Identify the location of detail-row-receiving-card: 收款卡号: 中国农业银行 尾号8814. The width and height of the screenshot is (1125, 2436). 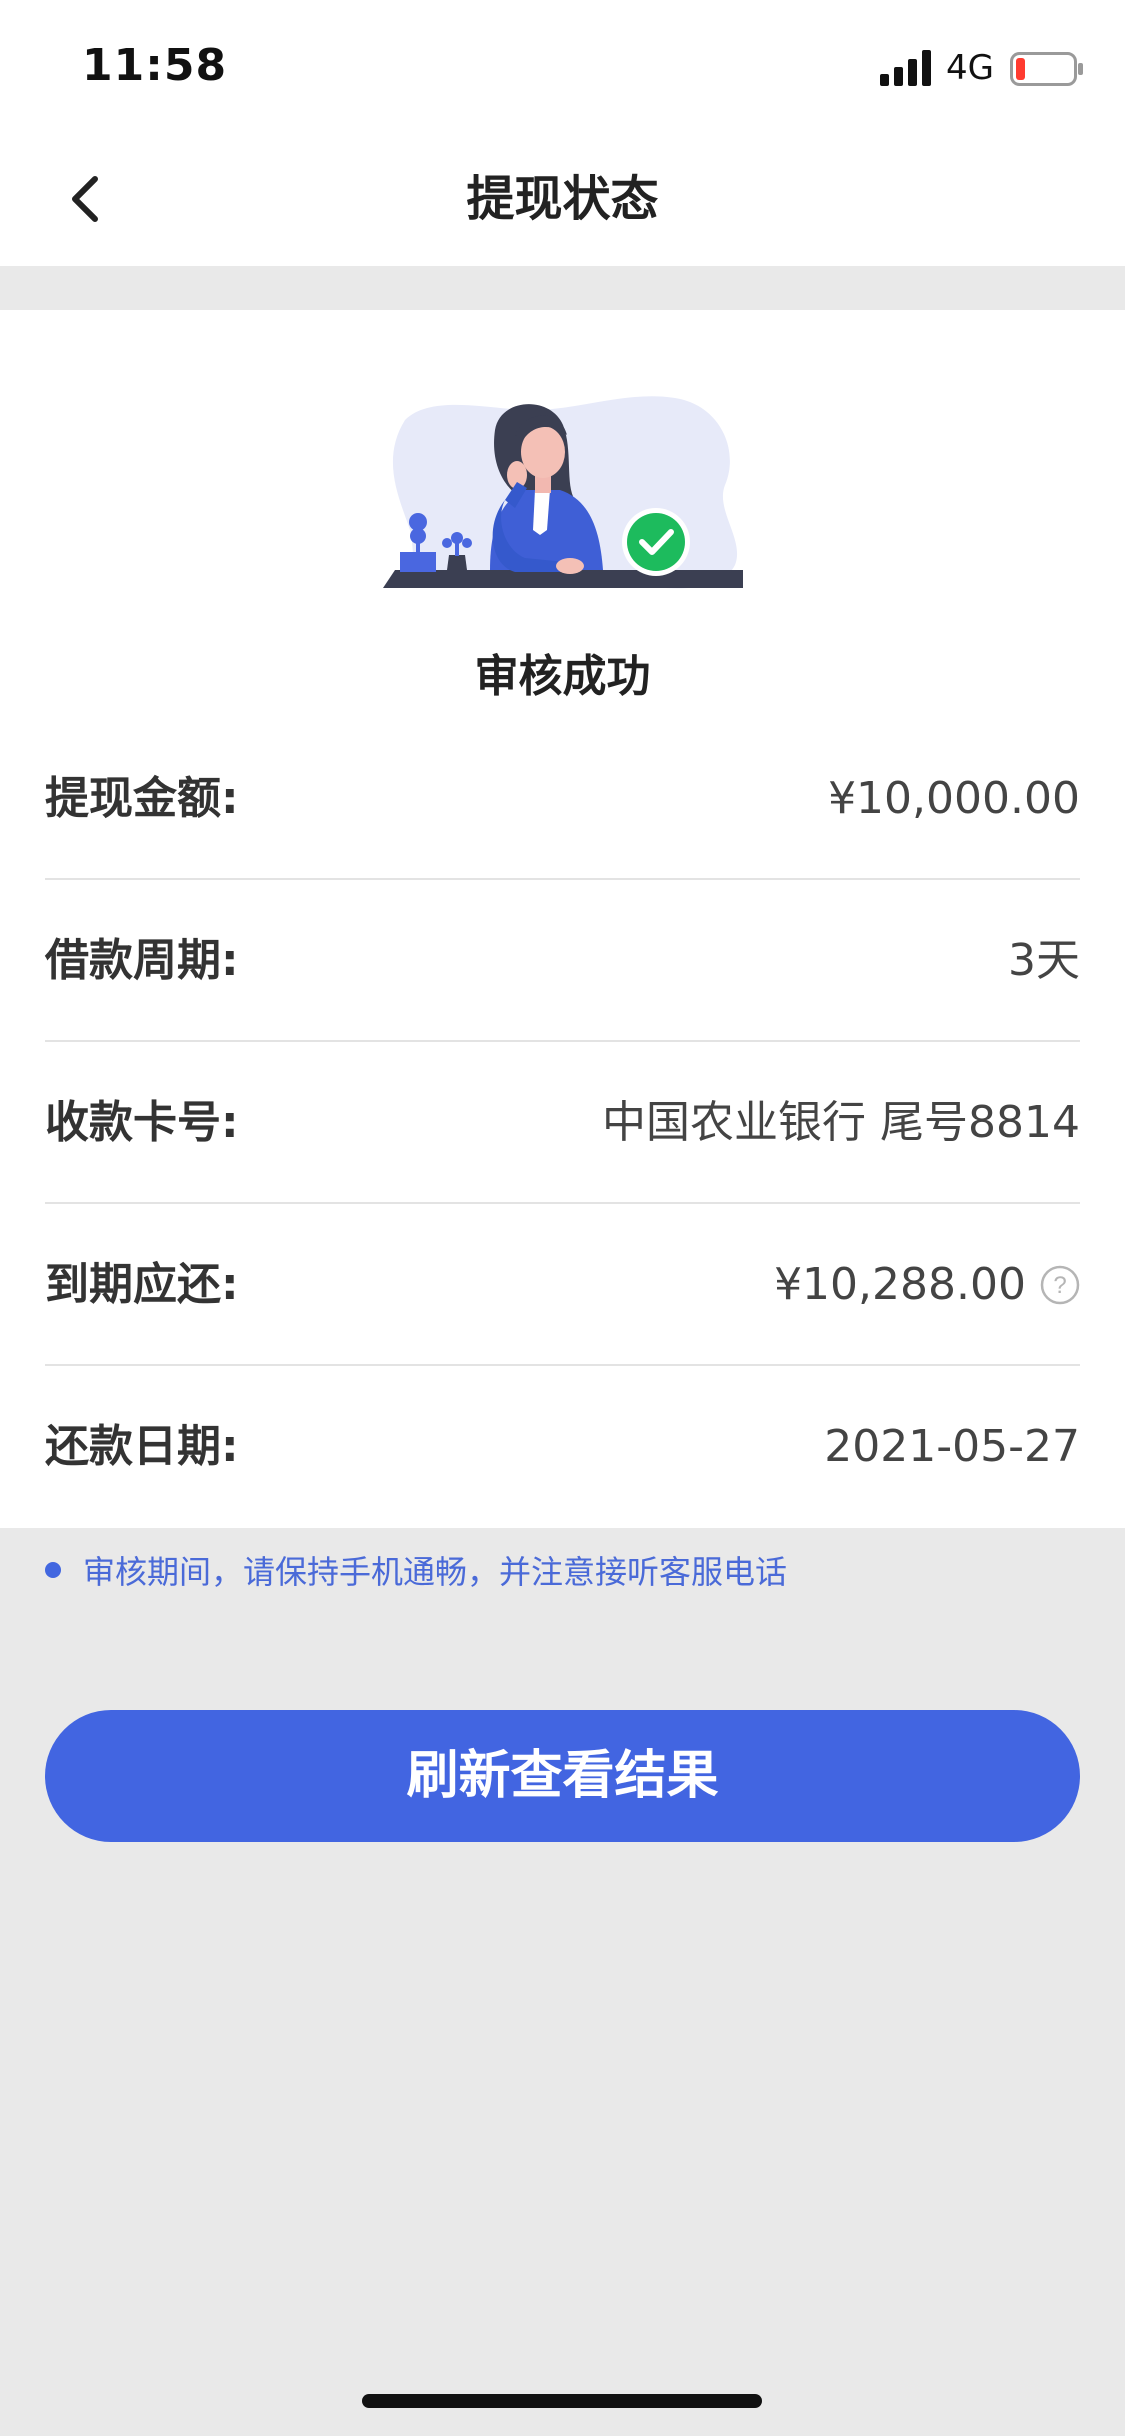
(562, 1123).